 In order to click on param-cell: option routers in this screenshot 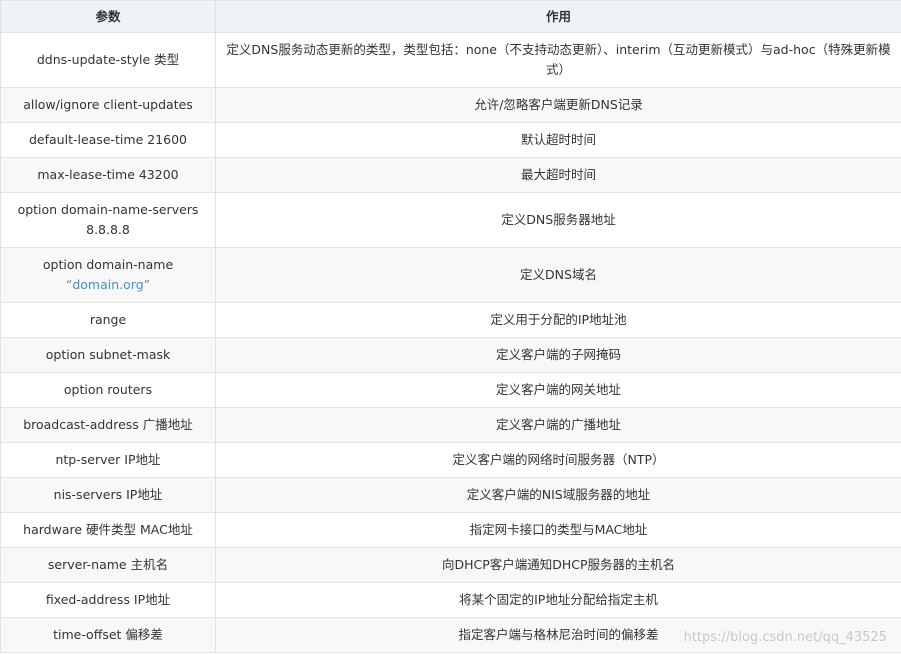, I will do `click(108, 390)`.